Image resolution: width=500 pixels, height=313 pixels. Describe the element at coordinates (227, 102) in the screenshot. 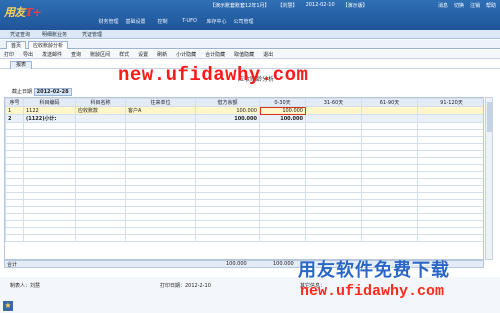

I see `col-debit-balance: 借方余额` at that location.